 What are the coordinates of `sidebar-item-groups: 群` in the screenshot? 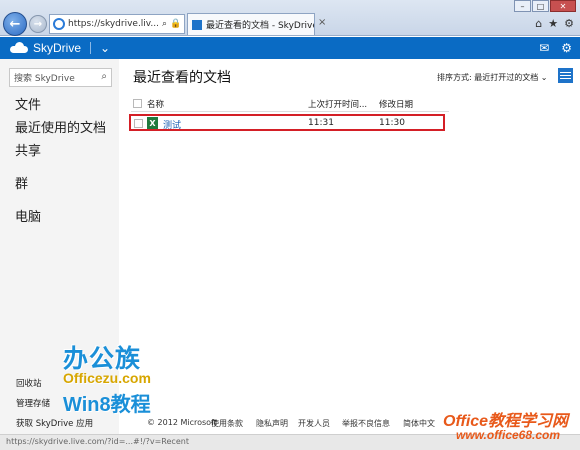 It's located at (21, 182).